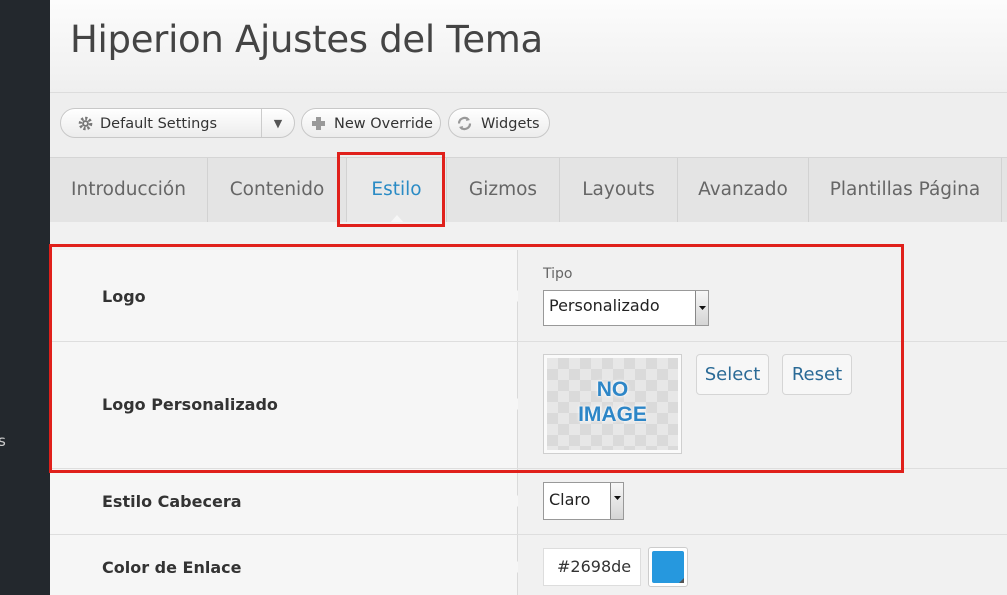 This screenshot has width=1007, height=595. I want to click on setting-row-link-color: Color de Enlace #2698de, so click(528, 565).